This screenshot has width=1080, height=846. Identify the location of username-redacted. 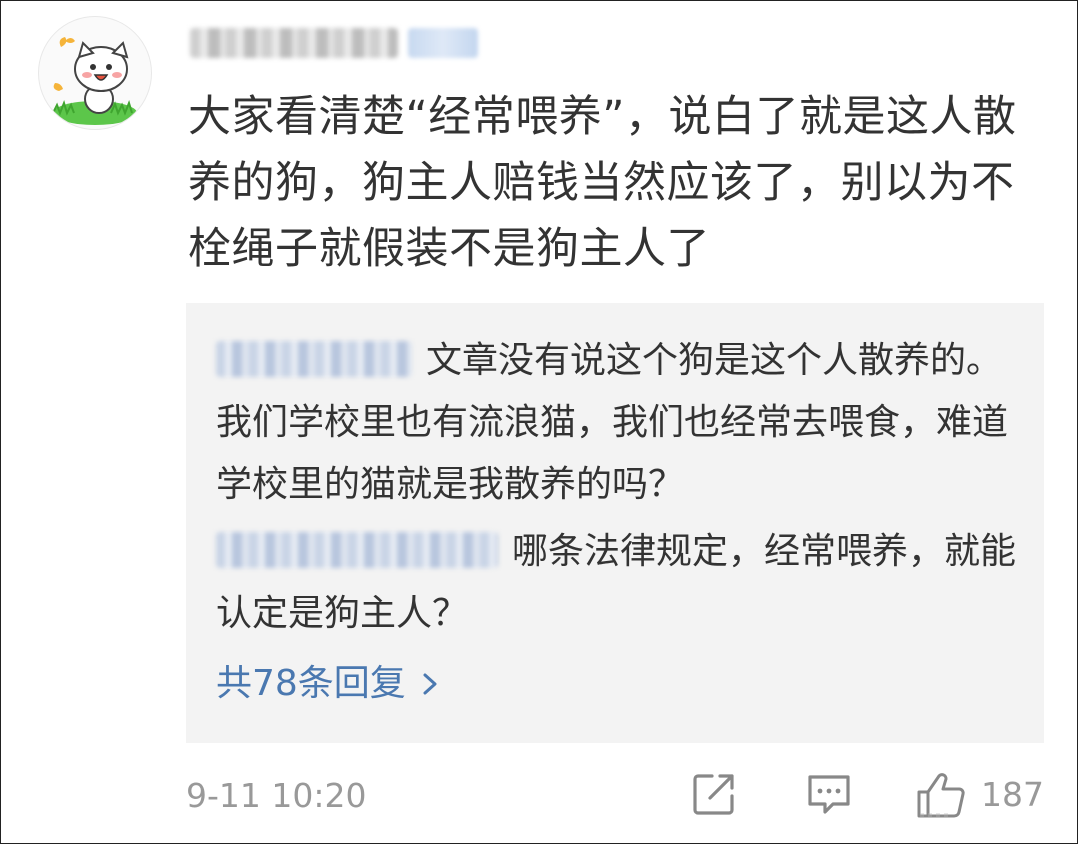
(294, 43).